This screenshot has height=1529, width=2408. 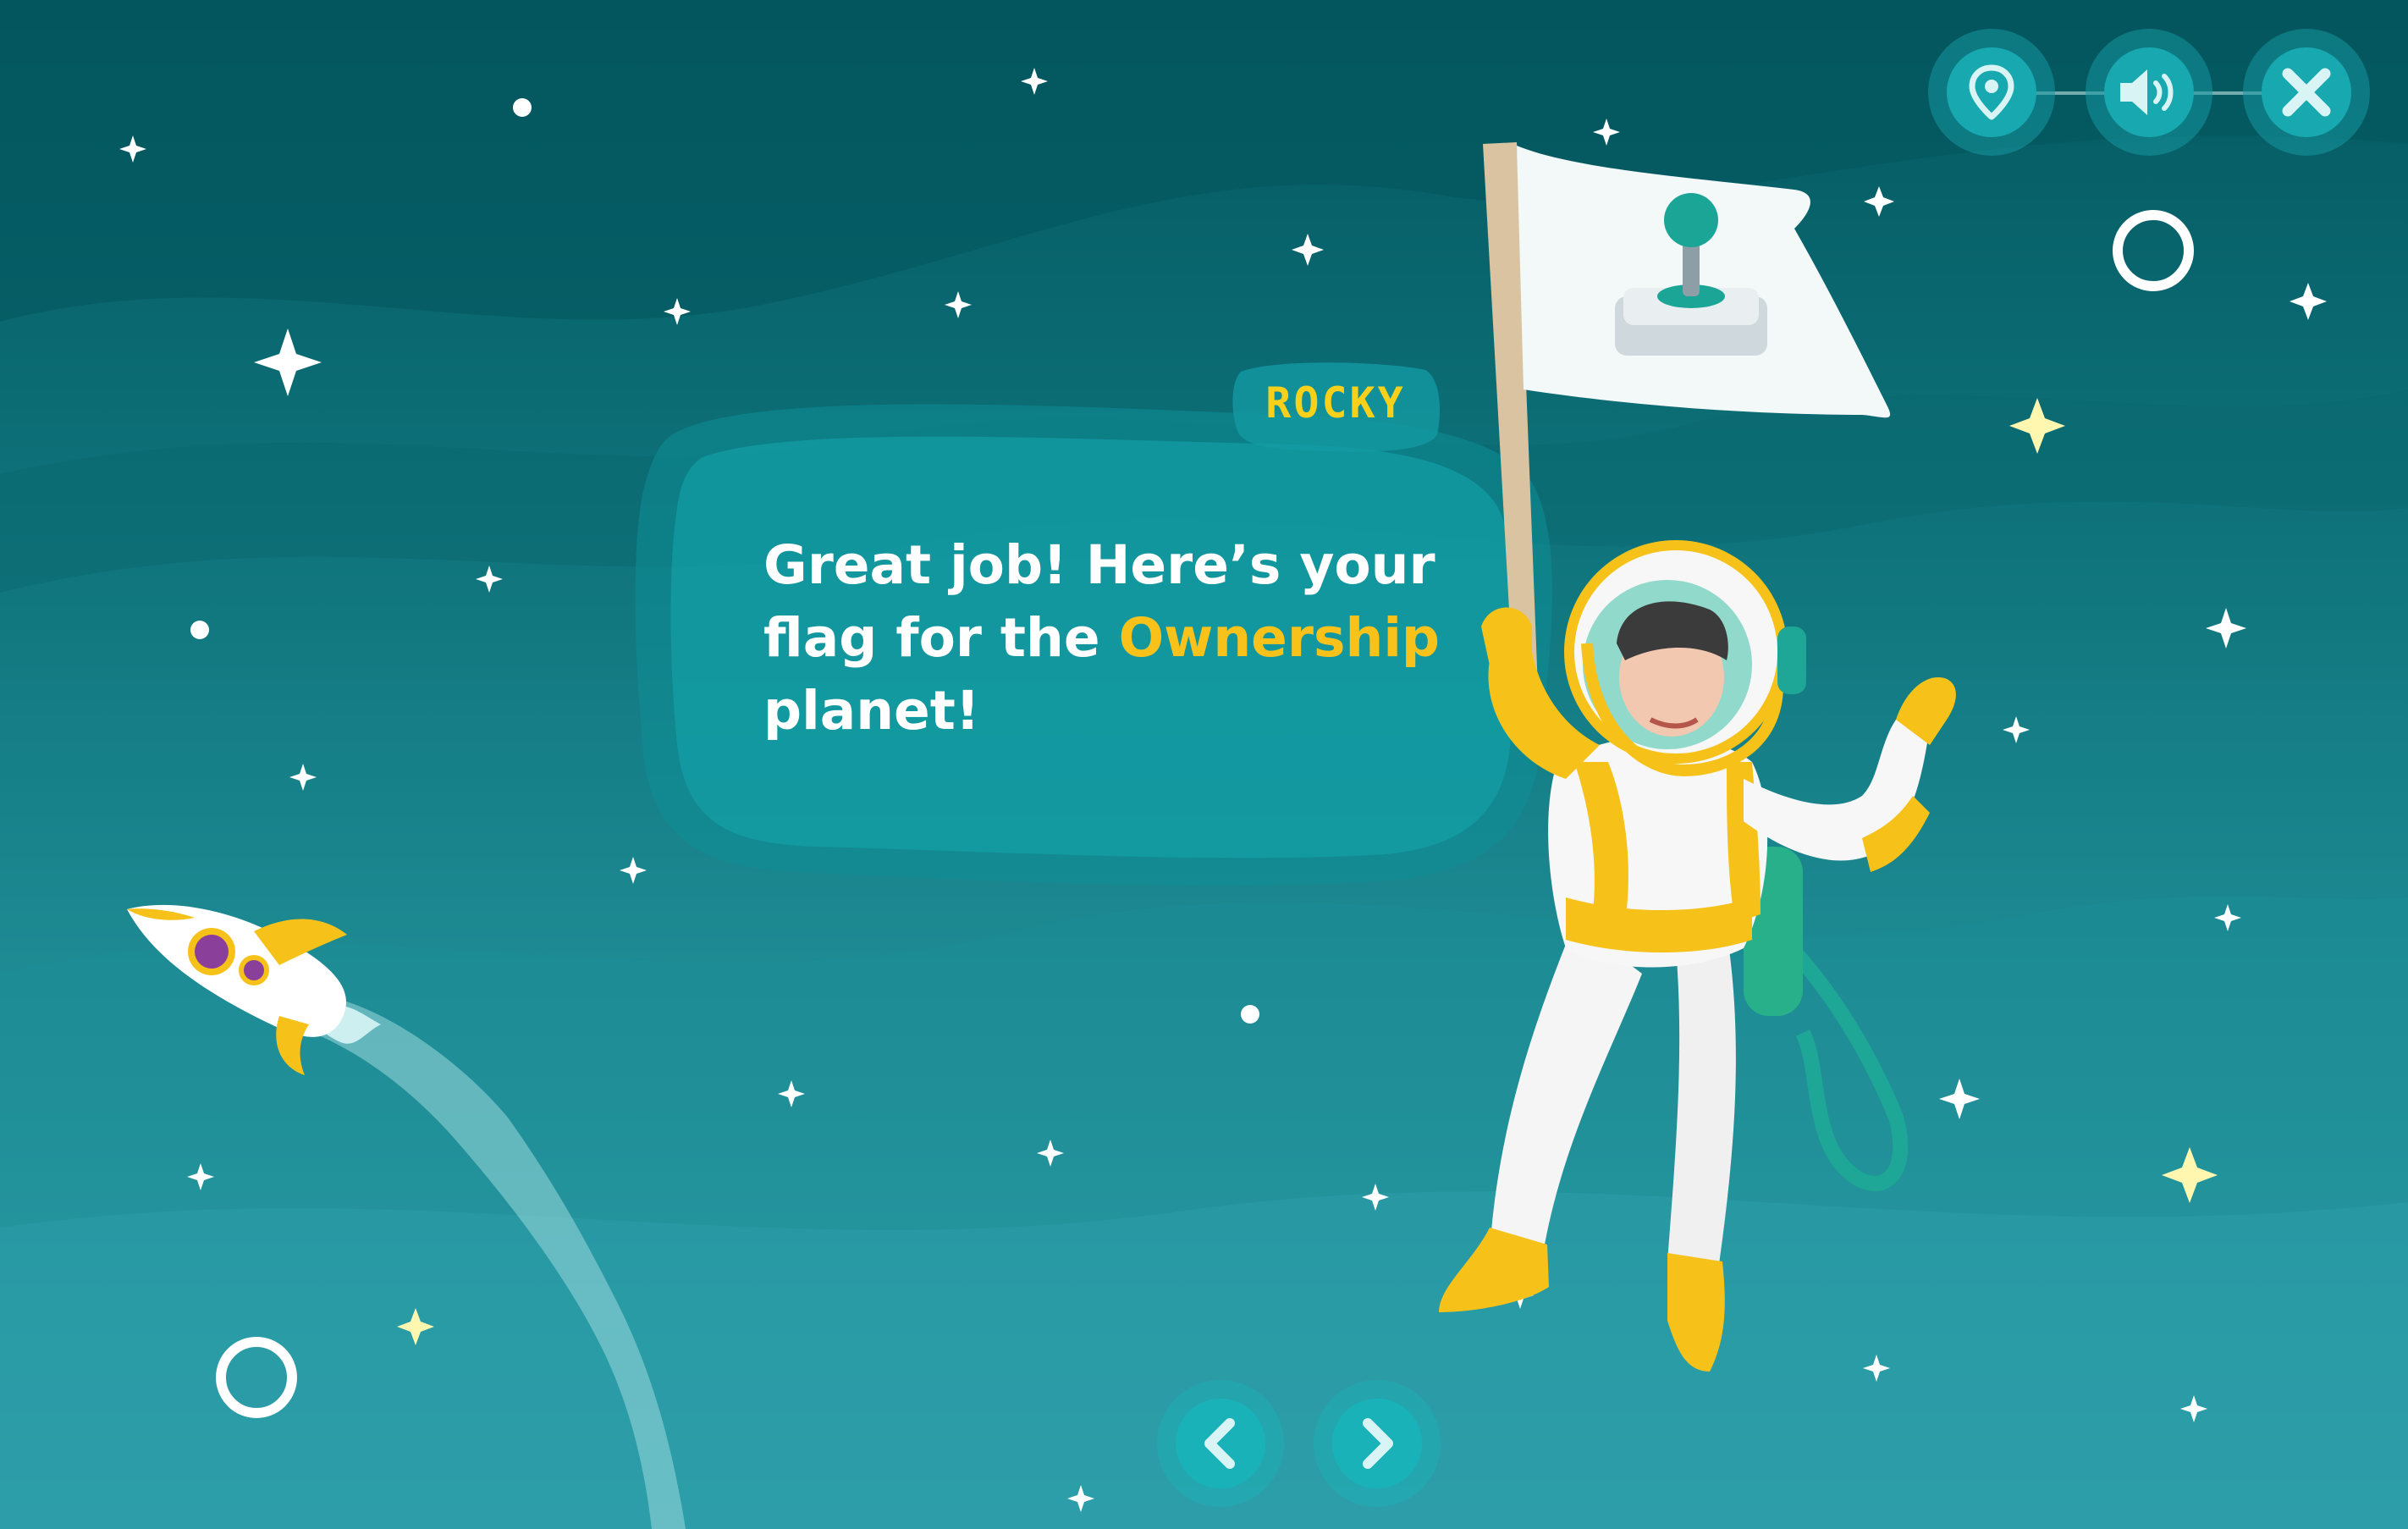 I want to click on speaker-icon, so click(x=2147, y=92).